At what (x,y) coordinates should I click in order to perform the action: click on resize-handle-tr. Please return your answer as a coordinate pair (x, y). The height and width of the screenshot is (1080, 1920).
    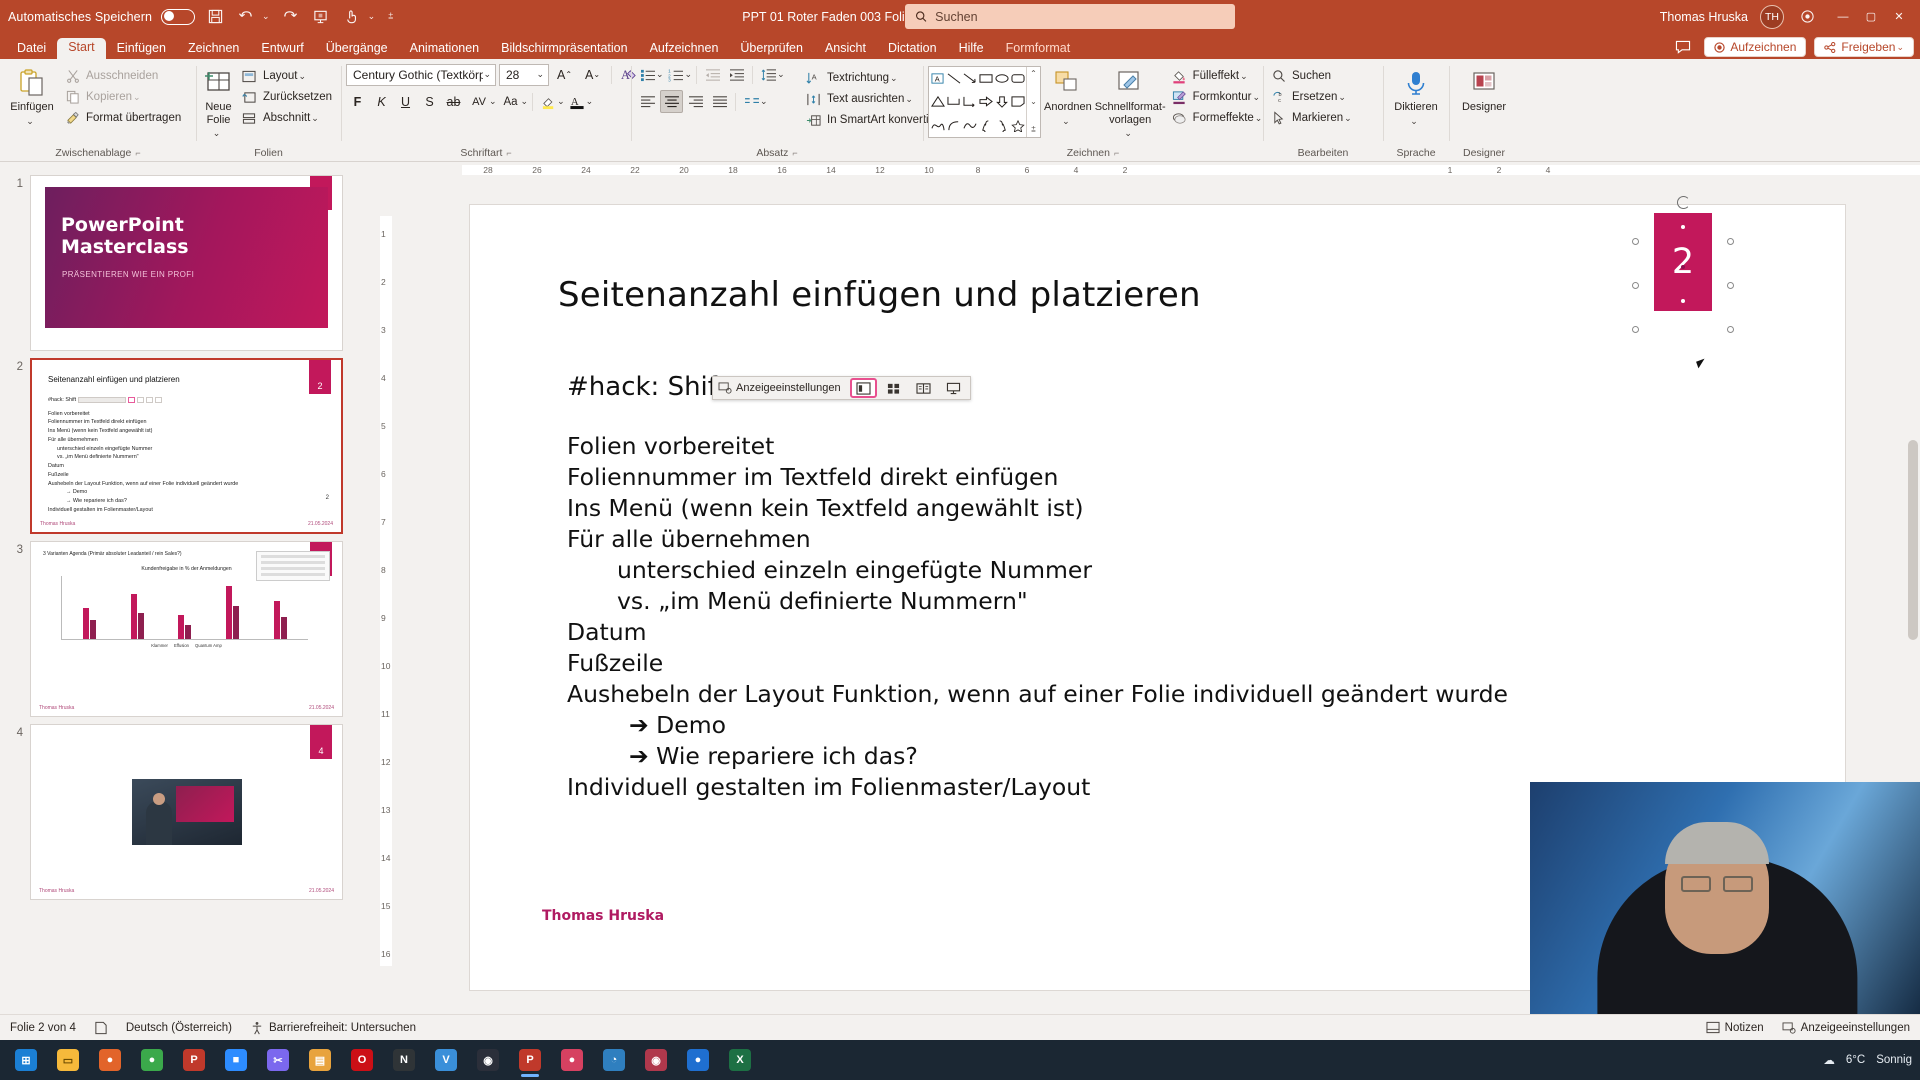
    Looking at the image, I should click on (1730, 241).